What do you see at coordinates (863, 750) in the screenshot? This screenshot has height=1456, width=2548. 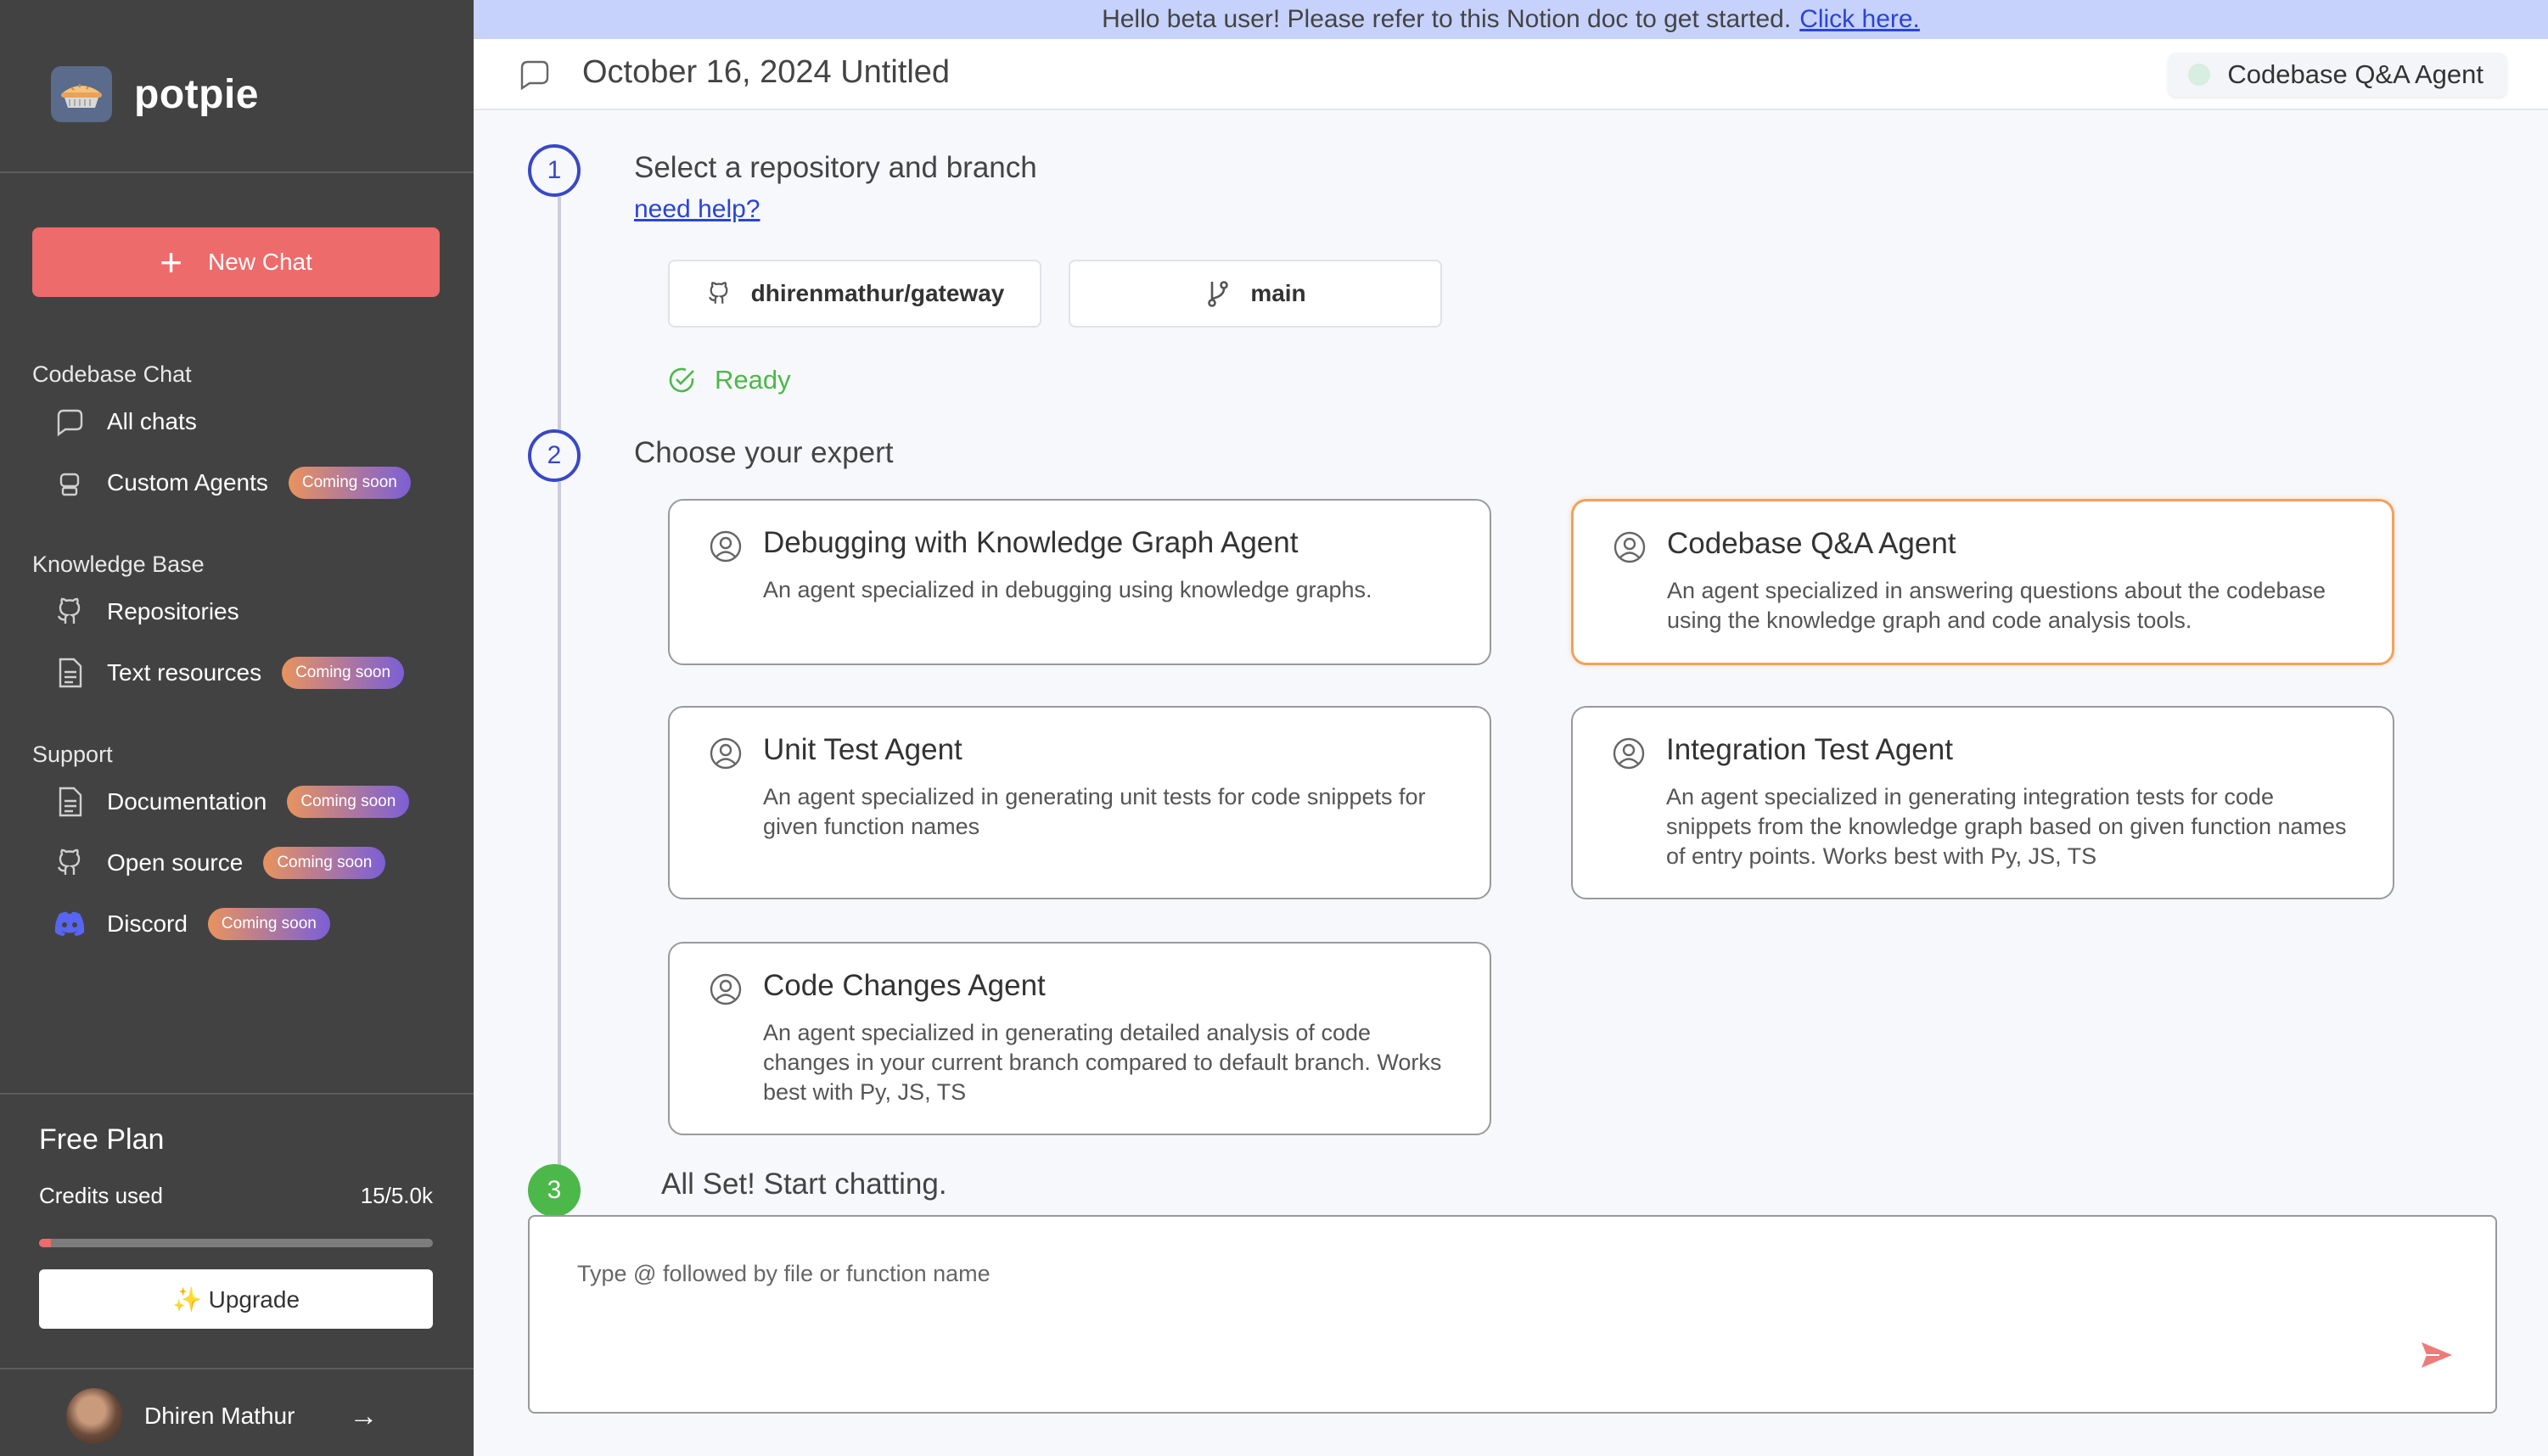 I see `agent-card-title: Unit Test Agent` at bounding box center [863, 750].